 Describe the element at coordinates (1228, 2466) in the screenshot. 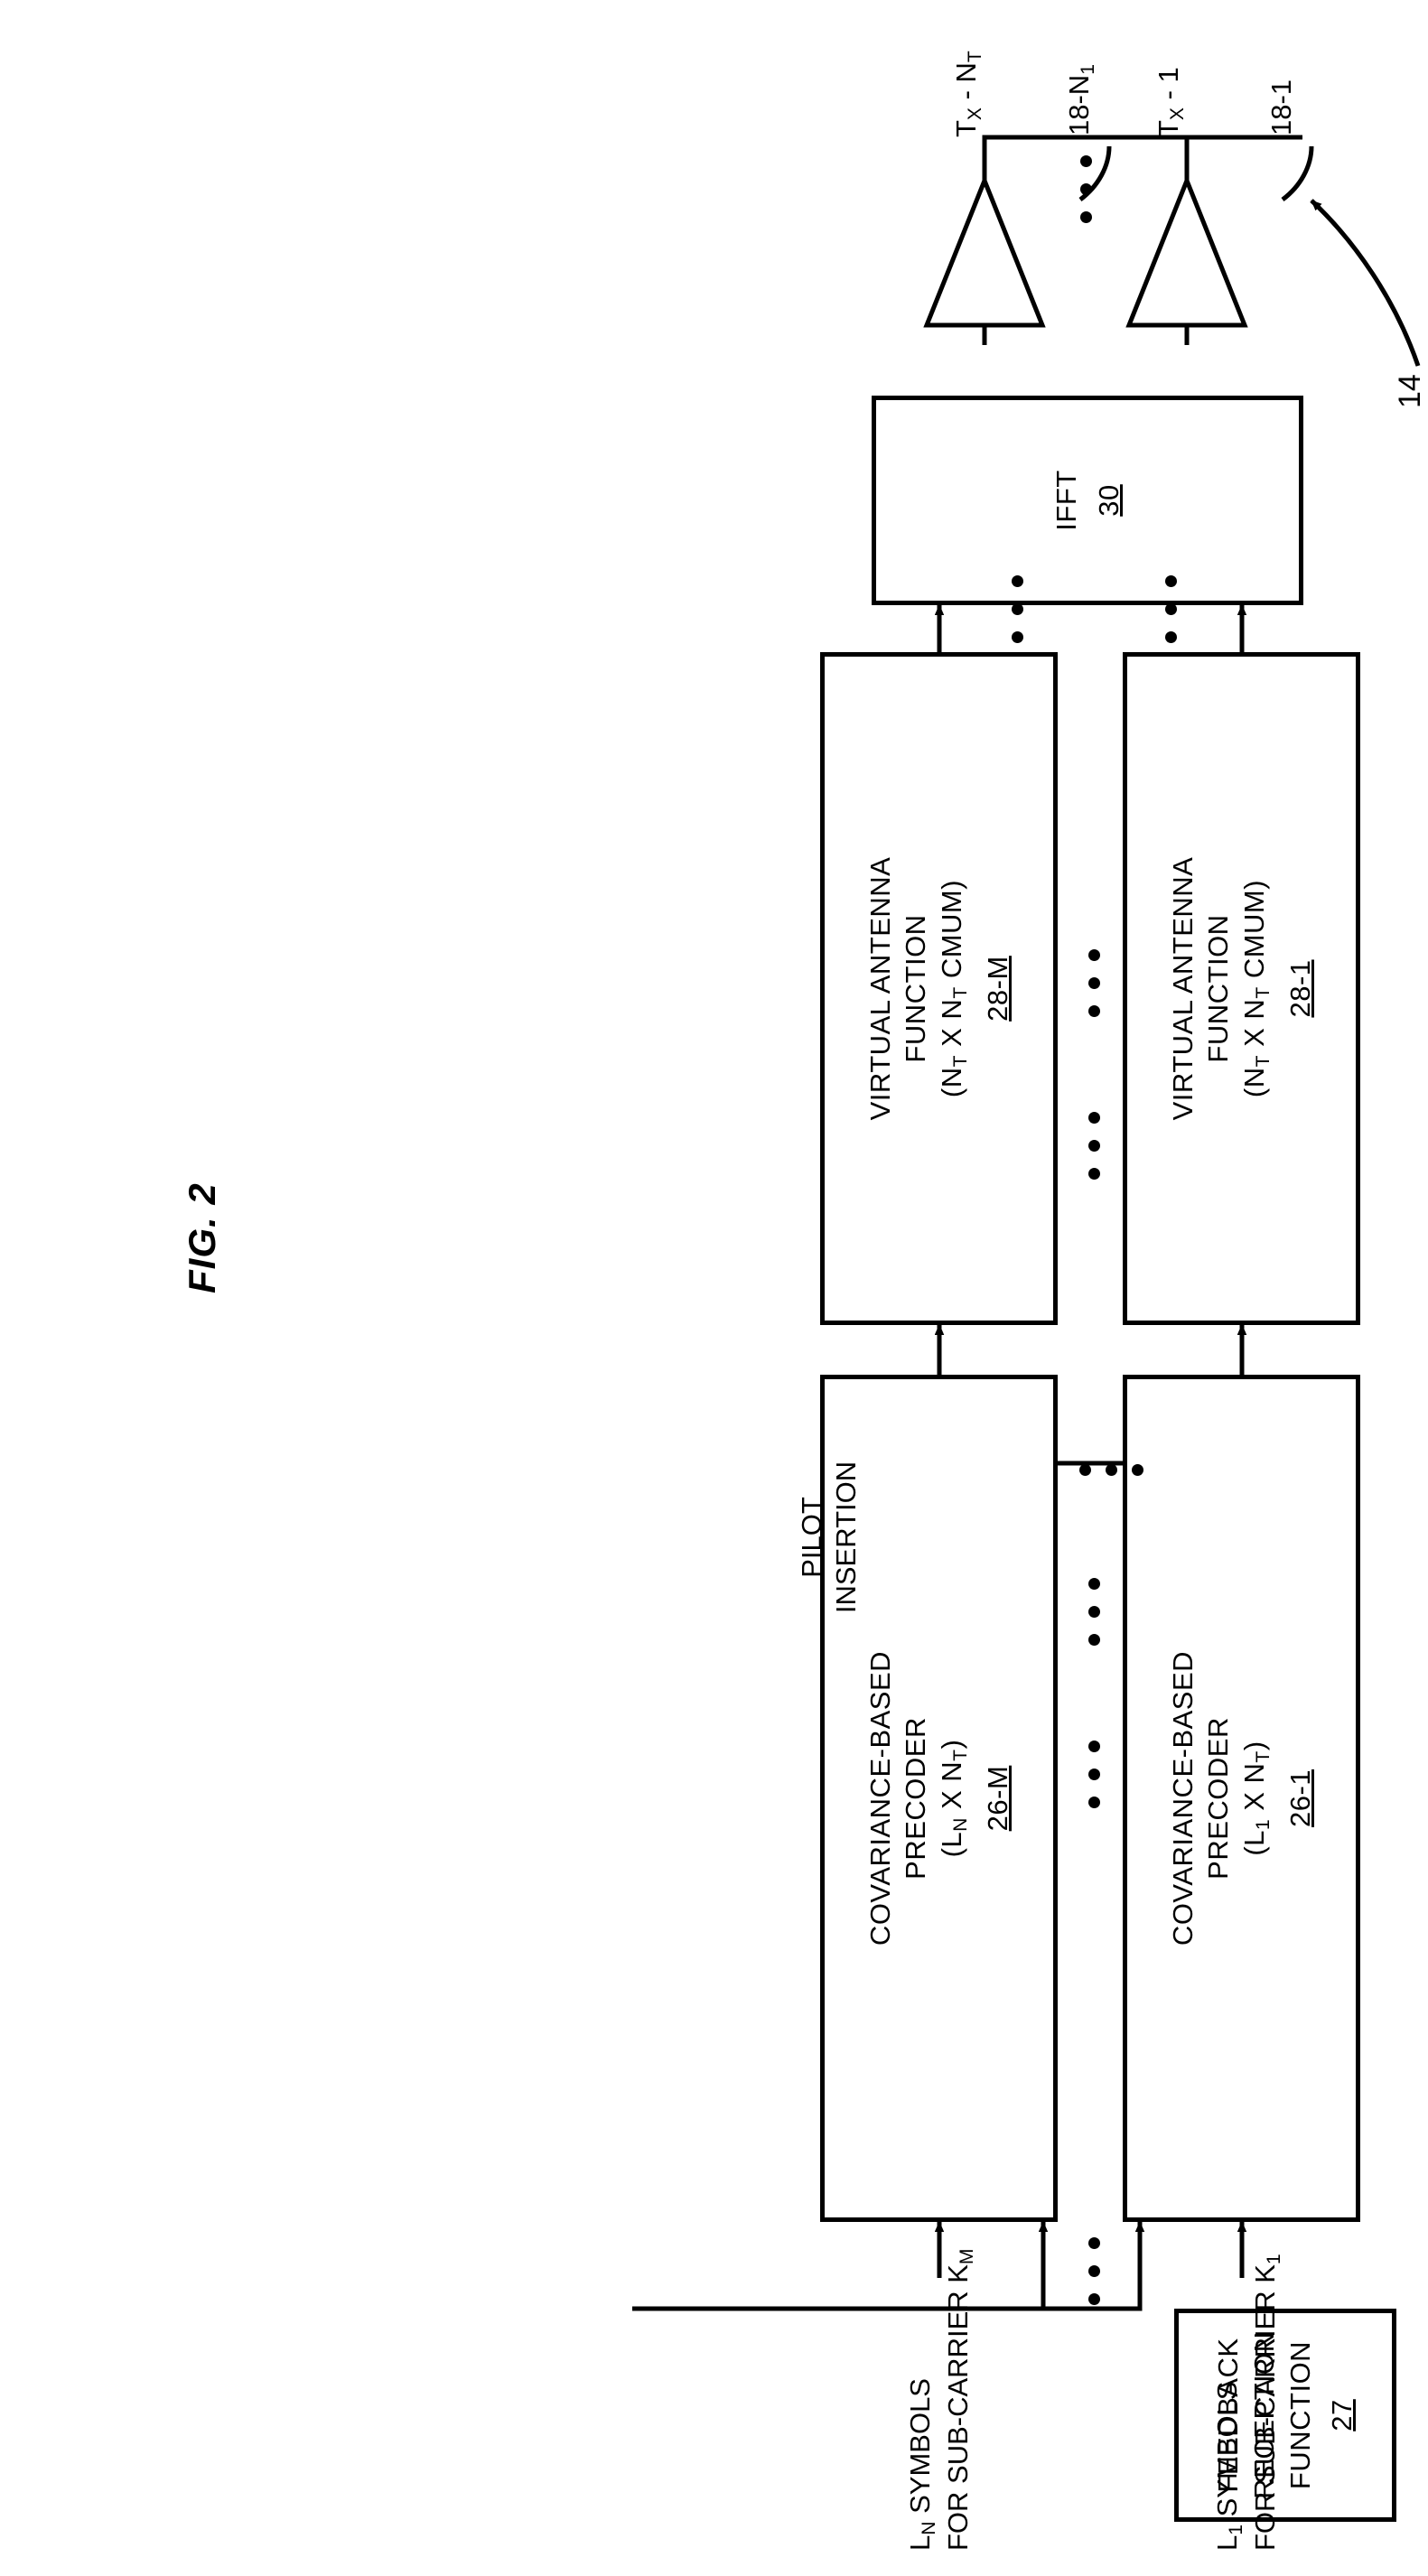

I see `input-top-line1: L1 SYMBOLS` at that location.